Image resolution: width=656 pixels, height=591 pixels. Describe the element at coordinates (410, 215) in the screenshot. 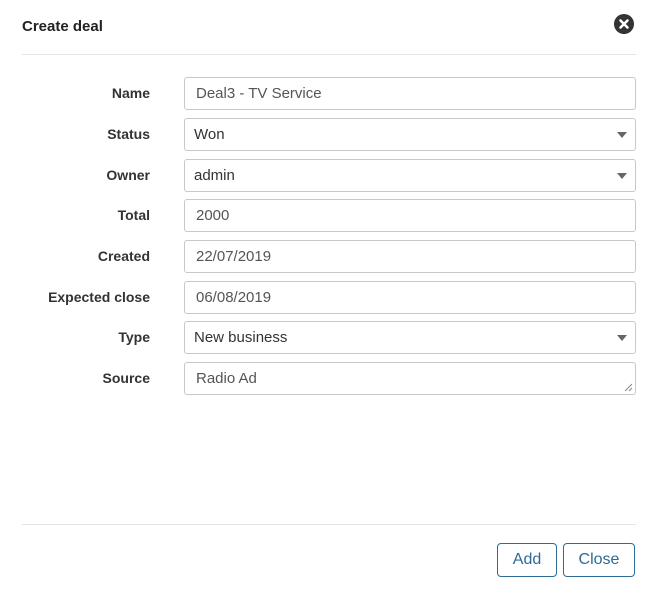

I see `total-input` at that location.